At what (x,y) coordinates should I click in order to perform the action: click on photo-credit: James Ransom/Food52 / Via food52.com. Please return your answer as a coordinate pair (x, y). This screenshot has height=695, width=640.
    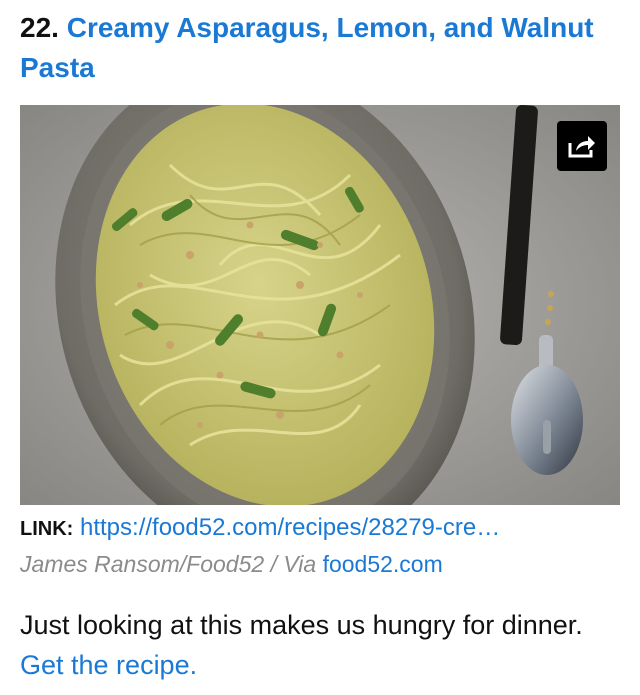
    Looking at the image, I should click on (320, 564).